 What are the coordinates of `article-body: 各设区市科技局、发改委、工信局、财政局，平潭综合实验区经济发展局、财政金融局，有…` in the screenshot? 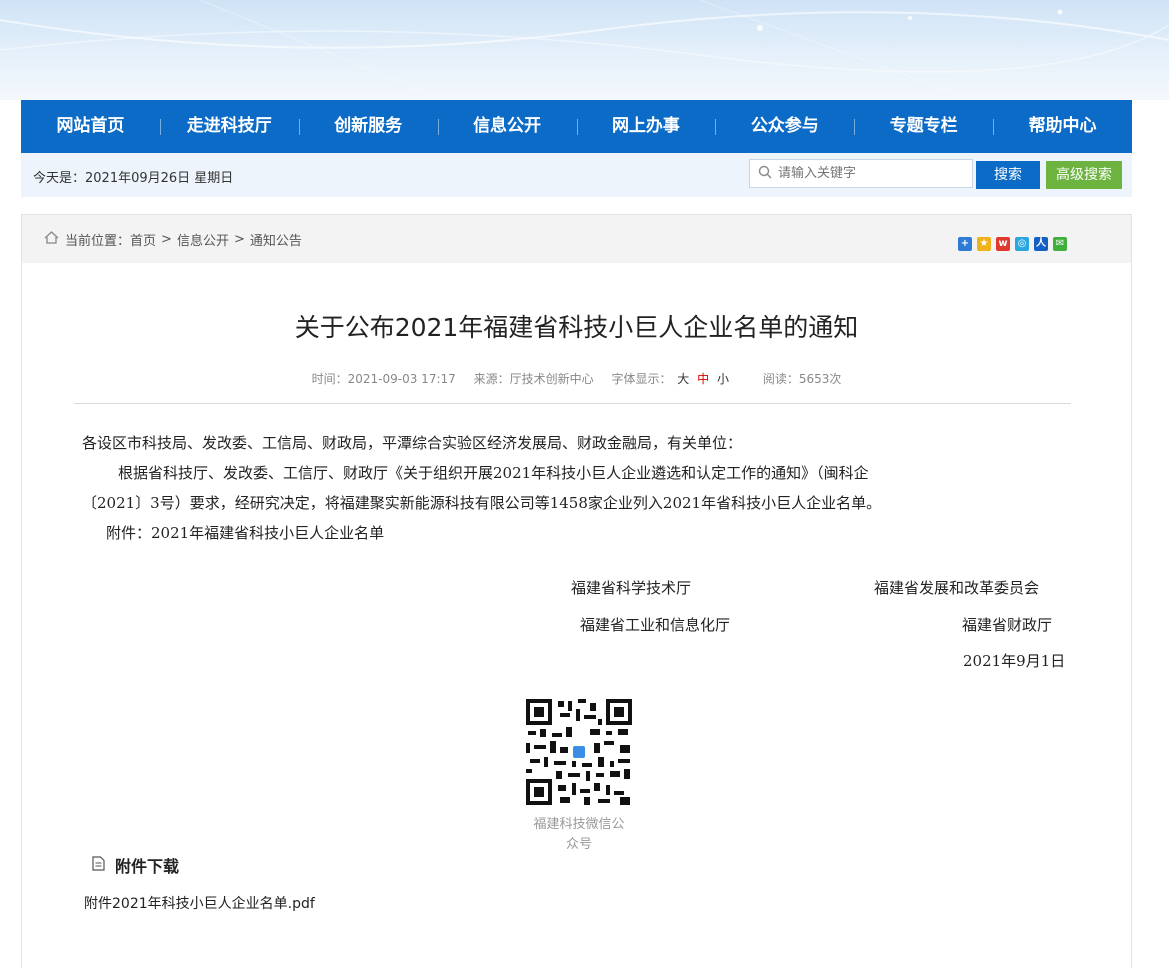 It's located at (582, 488).